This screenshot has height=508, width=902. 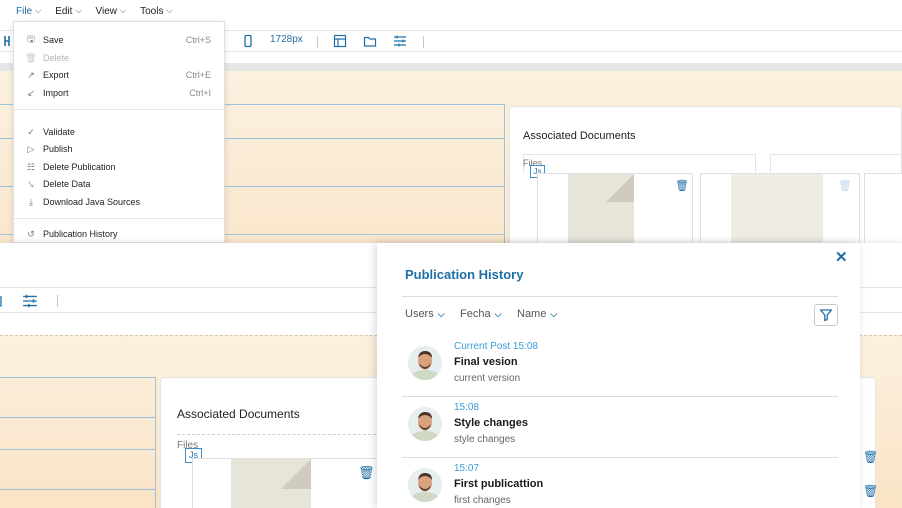 What do you see at coordinates (64, 11) in the screenshot?
I see `menu-edit-label: Edit` at bounding box center [64, 11].